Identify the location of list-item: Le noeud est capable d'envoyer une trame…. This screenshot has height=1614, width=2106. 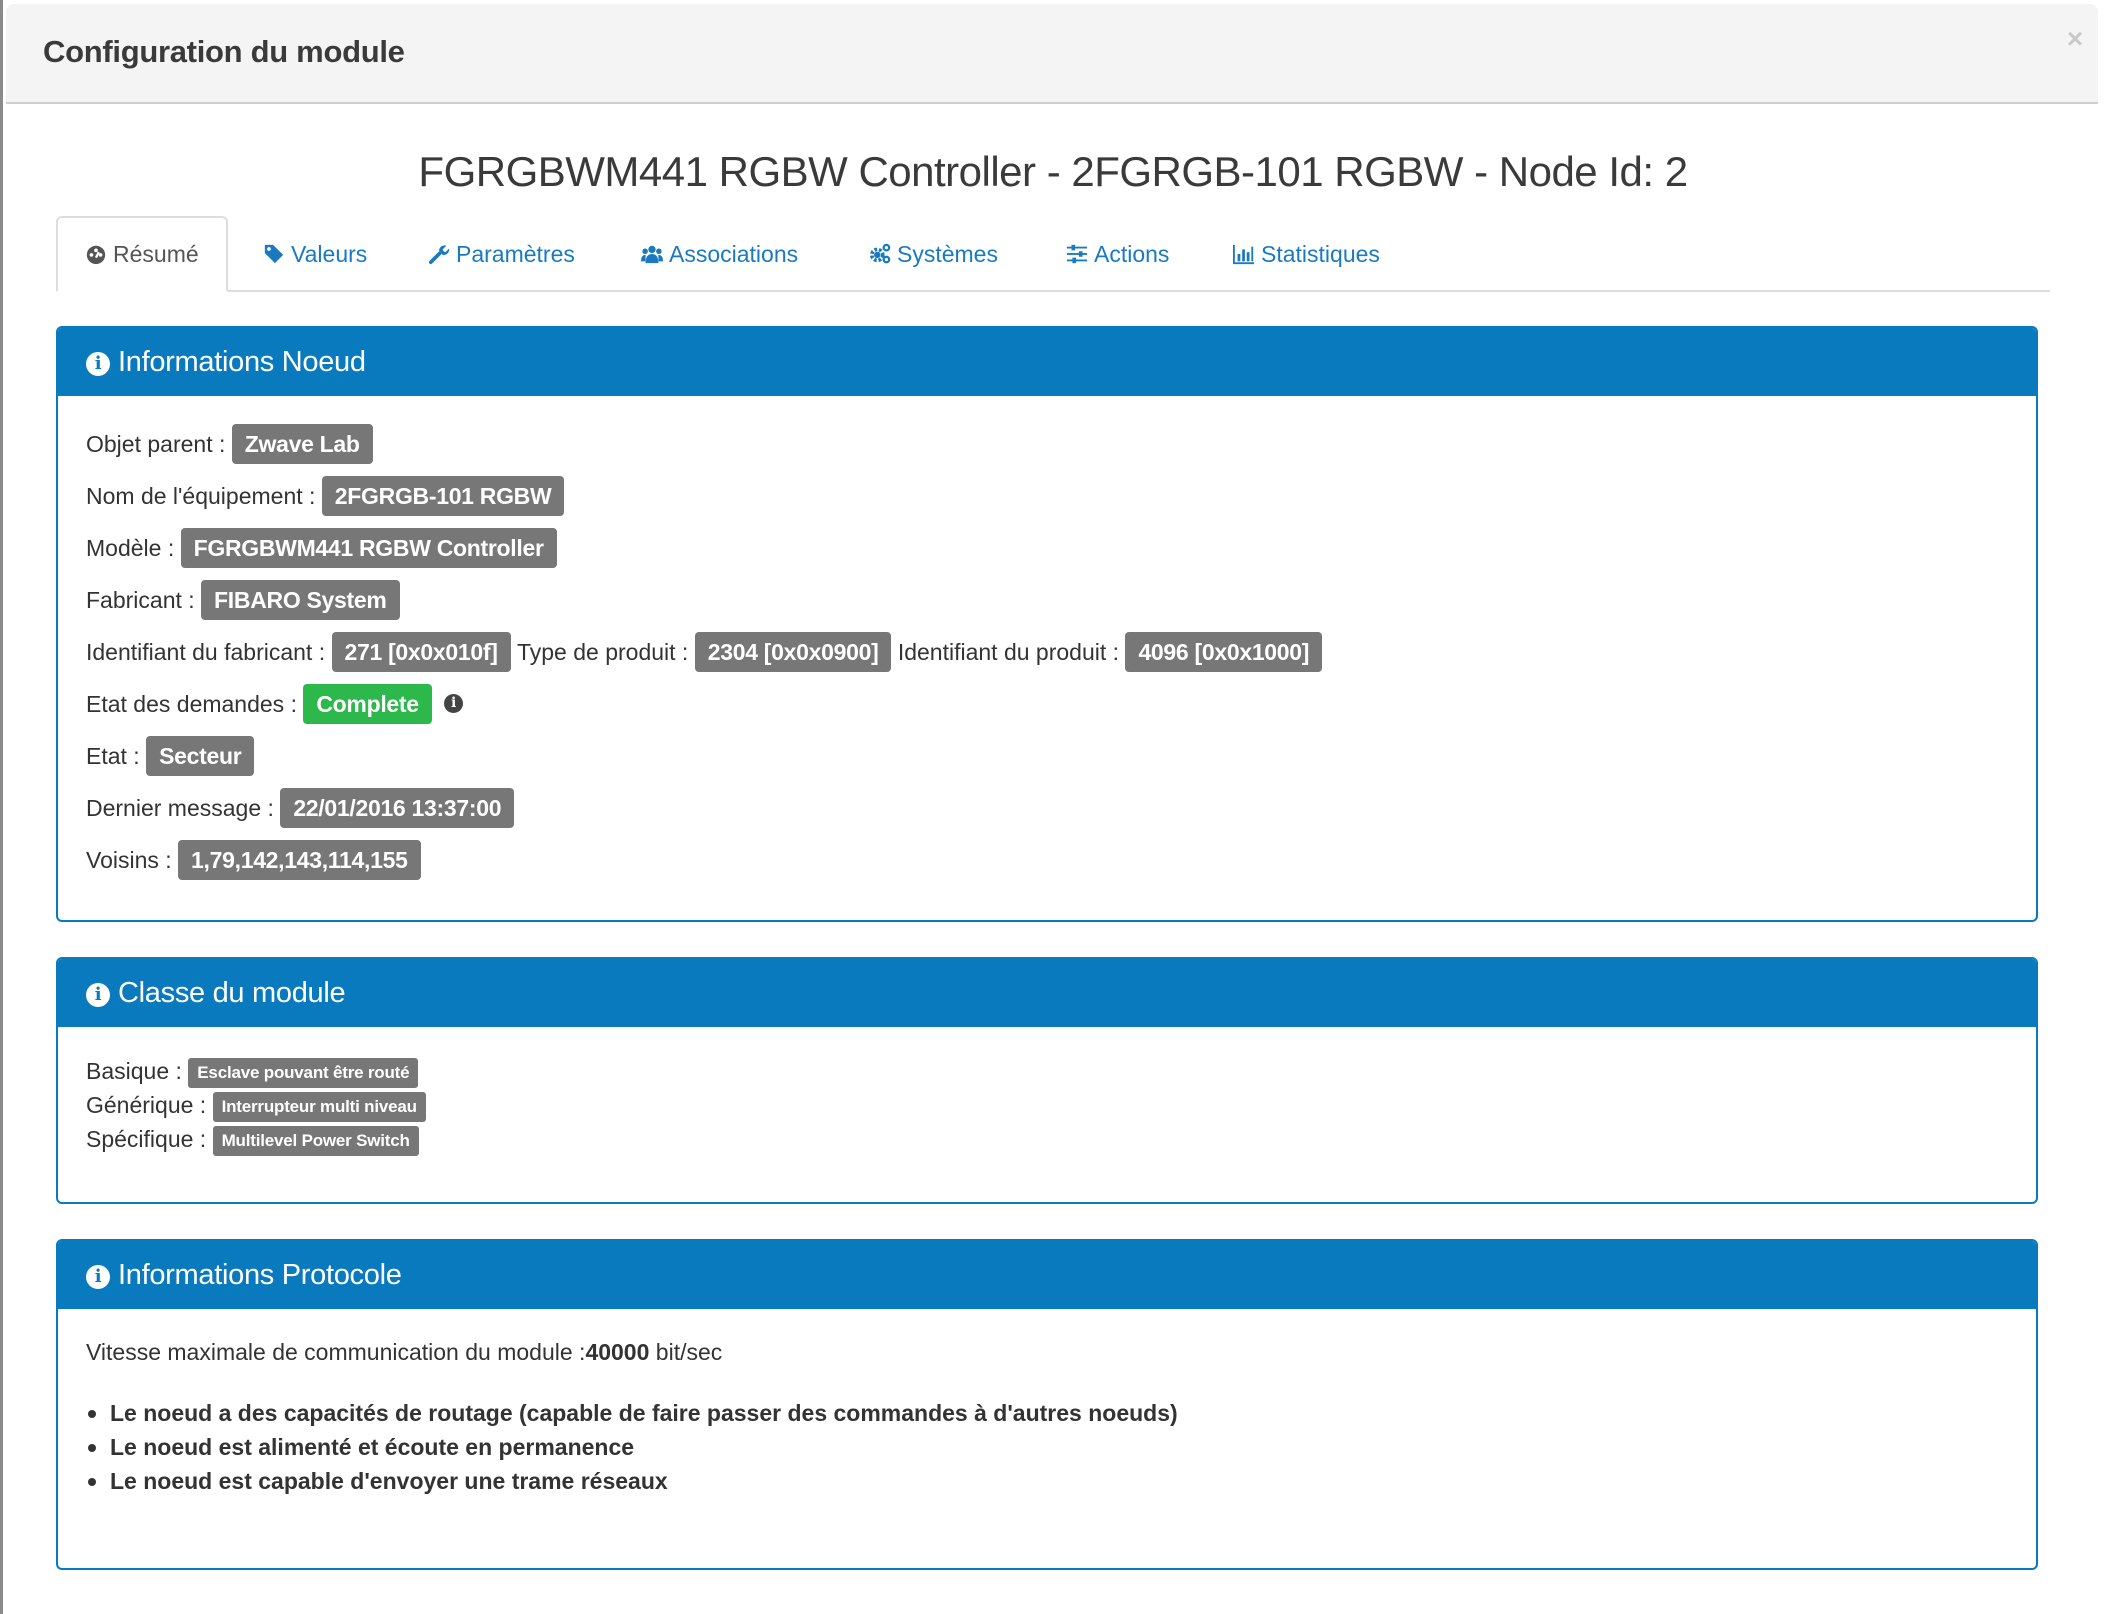
(1062, 1481).